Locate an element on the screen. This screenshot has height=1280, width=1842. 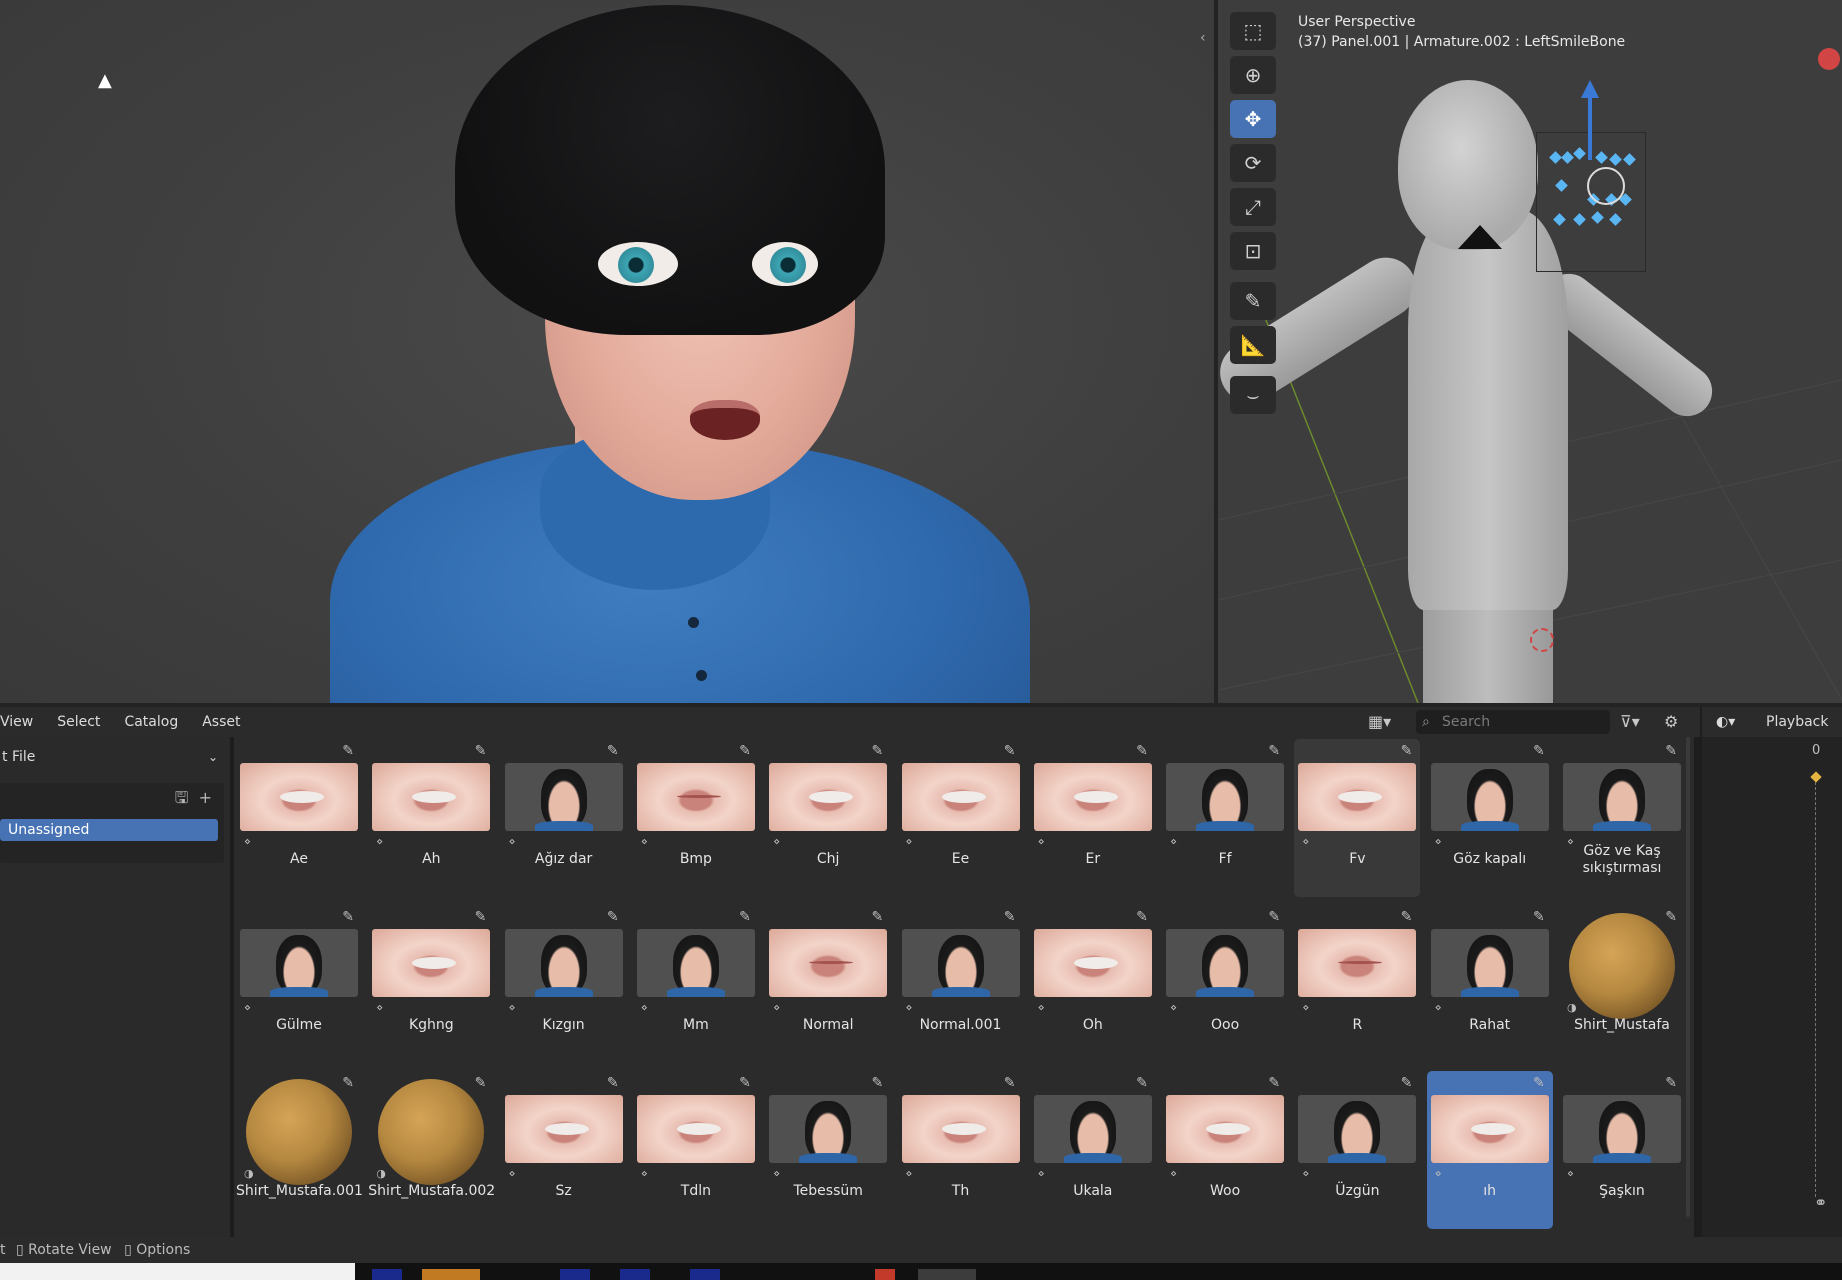
clock-icon: ◐▾ is located at coordinates (1725, 722).